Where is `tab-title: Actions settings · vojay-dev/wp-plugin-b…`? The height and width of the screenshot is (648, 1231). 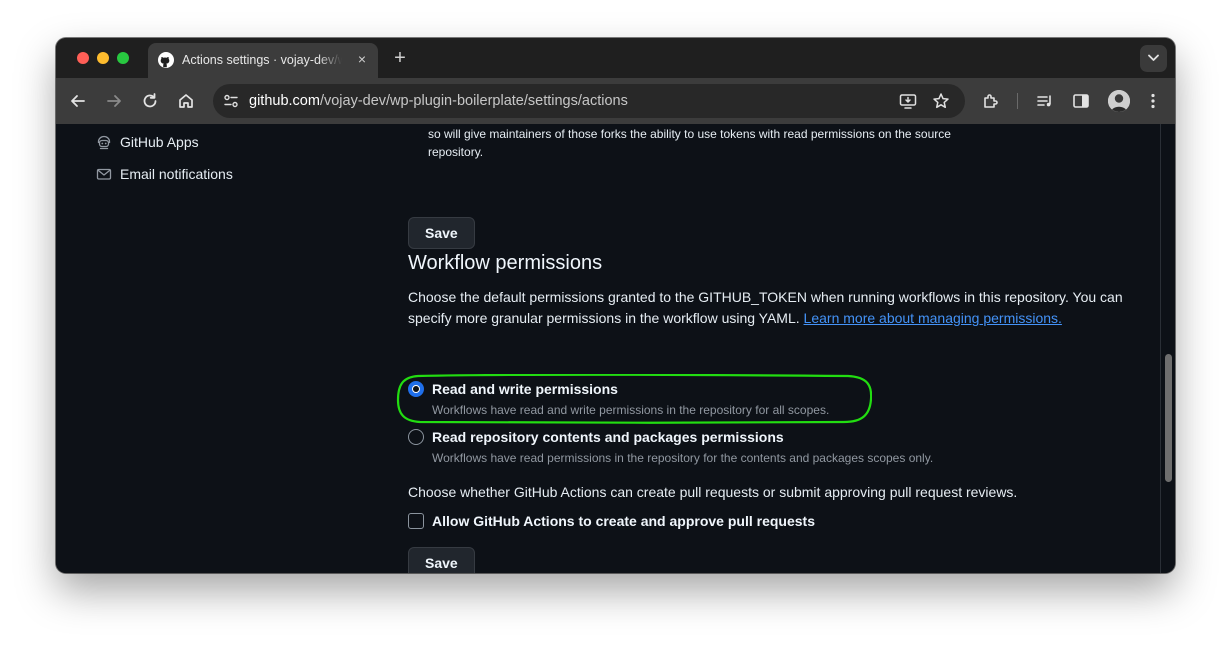 tab-title: Actions settings · vojay-dev/wp-plugin-b… is located at coordinates (262, 60).